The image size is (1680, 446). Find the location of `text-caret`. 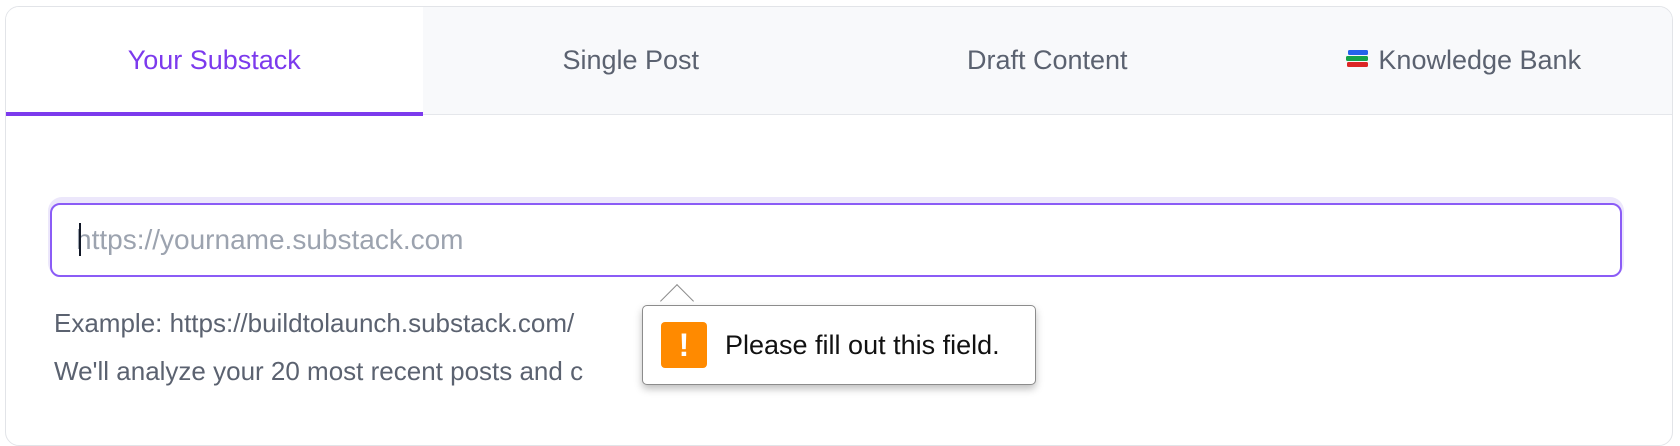

text-caret is located at coordinates (80, 239).